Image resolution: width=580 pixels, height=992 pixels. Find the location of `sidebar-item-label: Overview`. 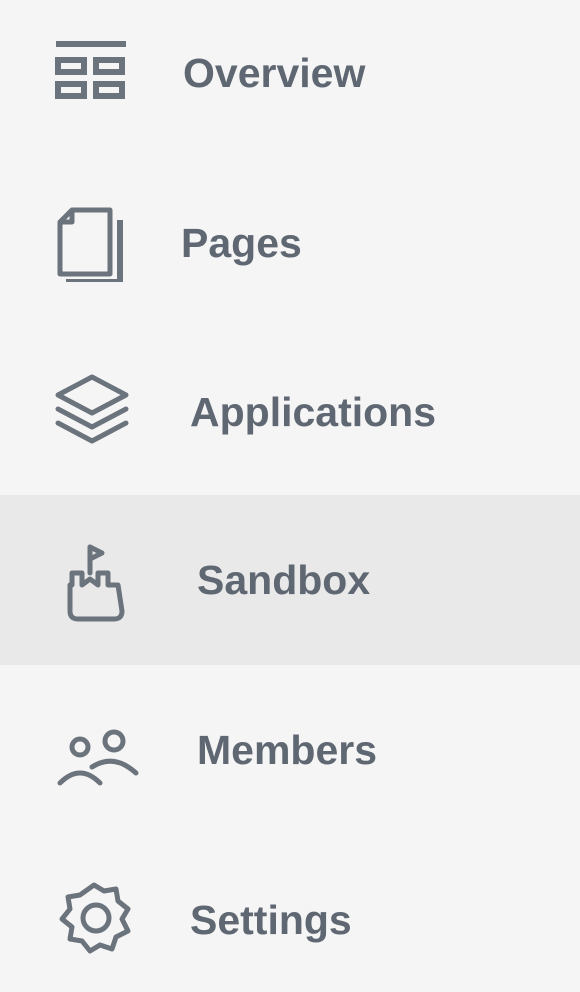

sidebar-item-label: Overview is located at coordinates (274, 73).